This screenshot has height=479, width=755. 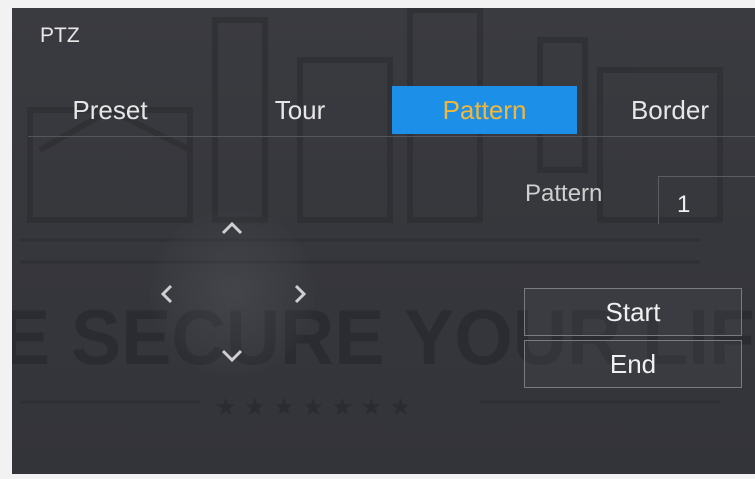 What do you see at coordinates (633, 364) in the screenshot?
I see `end-button: End` at bounding box center [633, 364].